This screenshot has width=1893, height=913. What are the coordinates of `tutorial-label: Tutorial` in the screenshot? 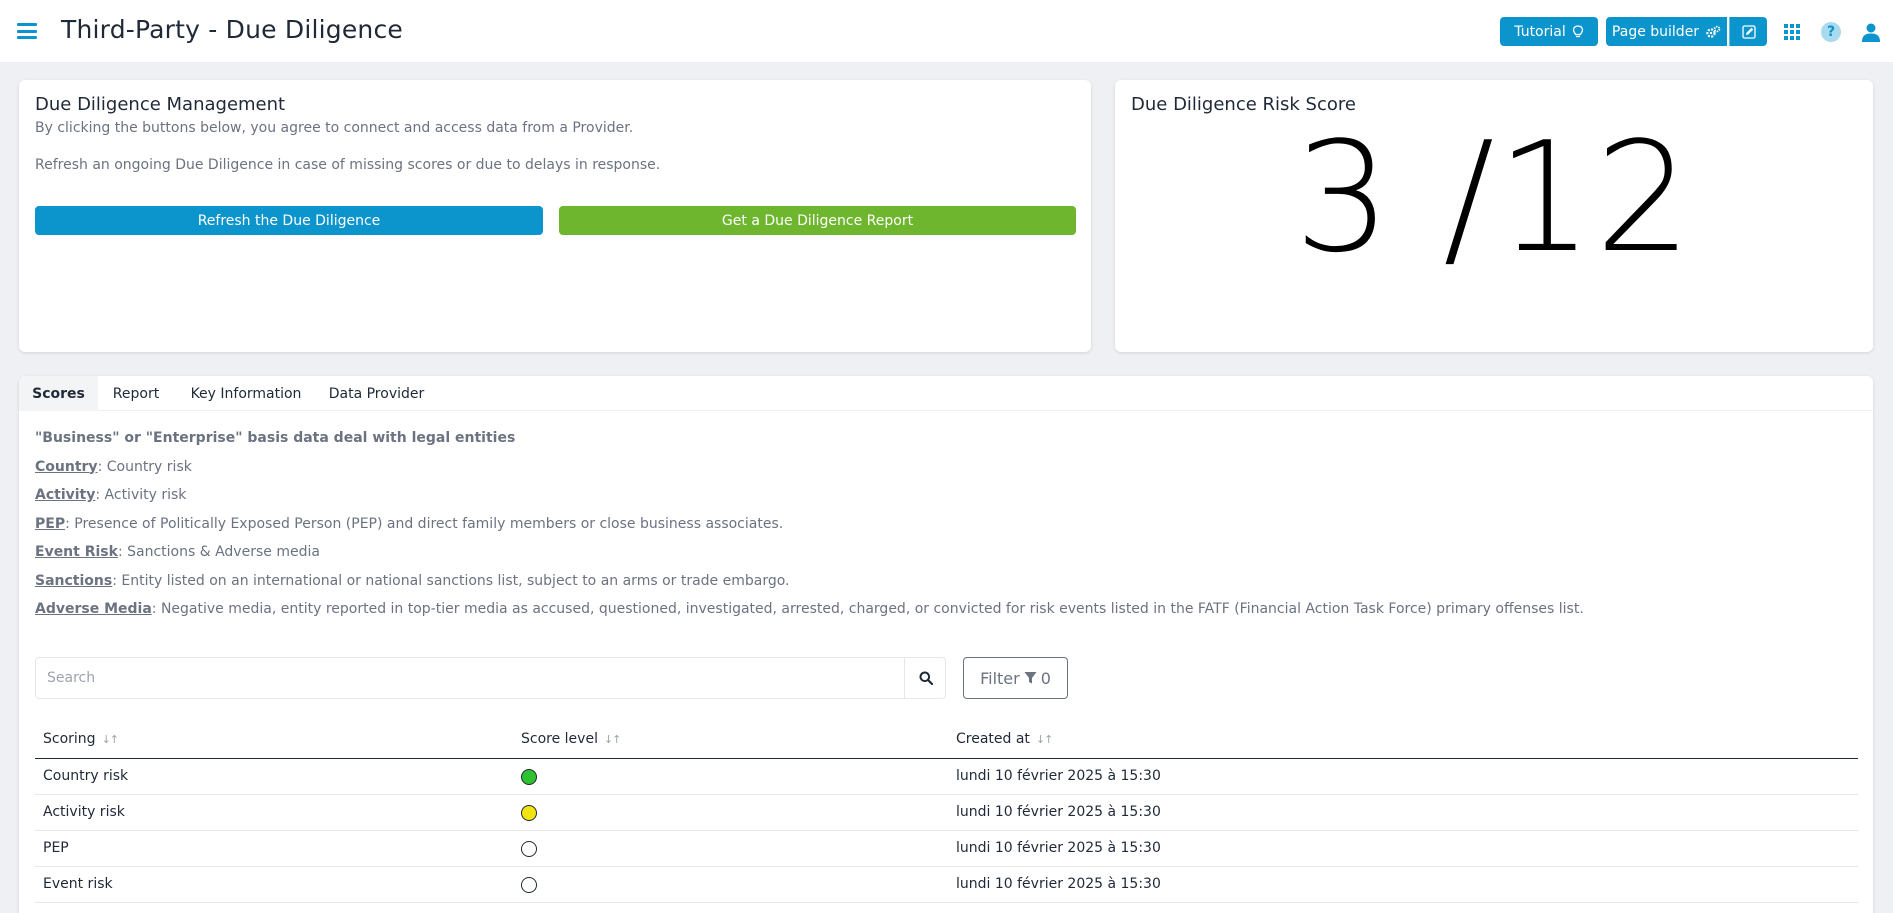 It's located at (1540, 31).